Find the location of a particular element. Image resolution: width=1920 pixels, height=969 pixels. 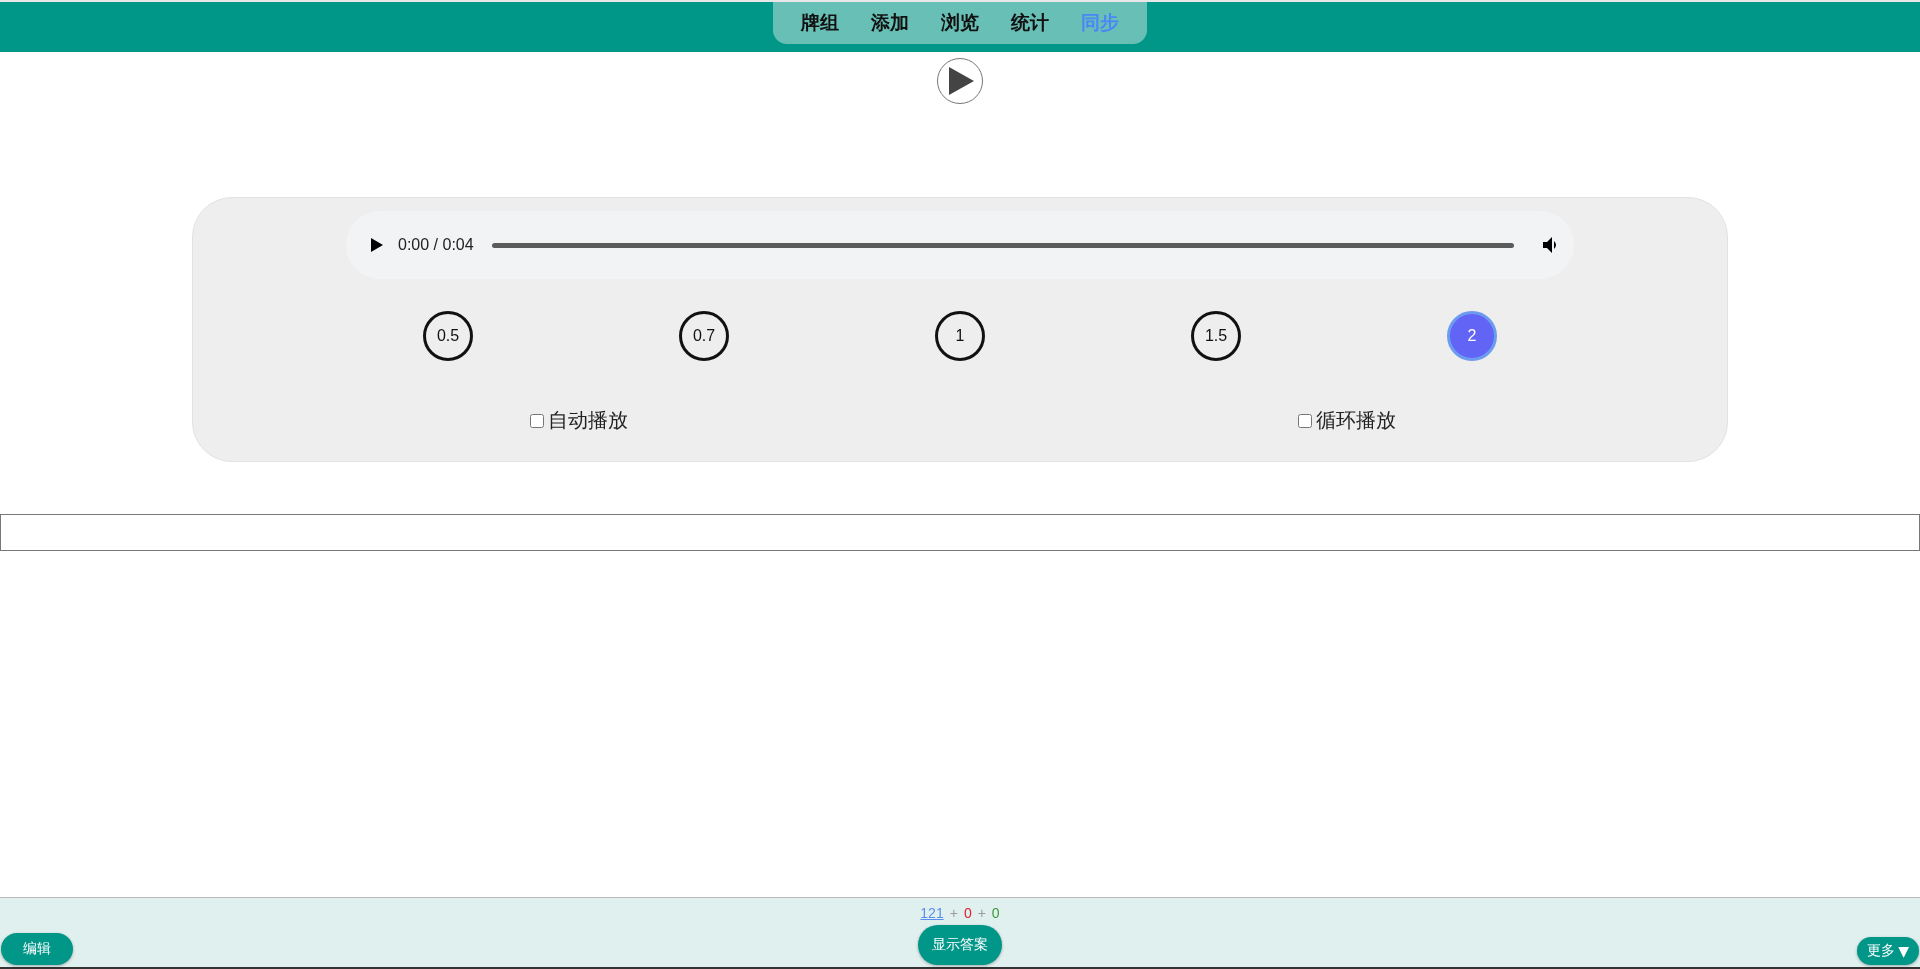

show-answer-button: 显示答案 is located at coordinates (960, 945).